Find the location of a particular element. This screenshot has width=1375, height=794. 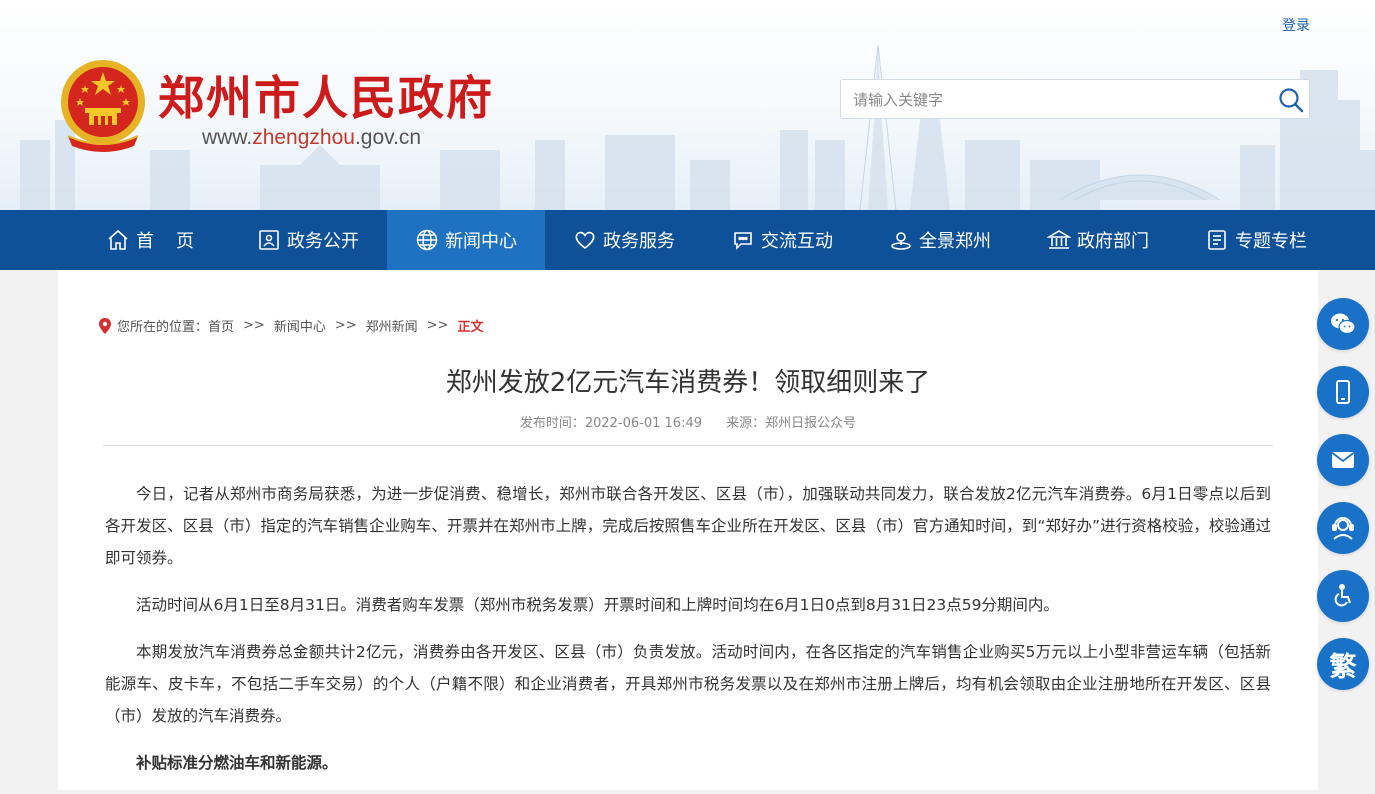

breadcrumb-news-center: 新闻中心 is located at coordinates (300, 325).